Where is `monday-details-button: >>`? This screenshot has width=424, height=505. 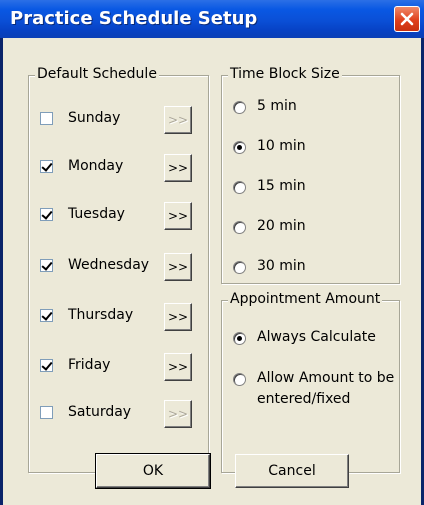 monday-details-button: >> is located at coordinates (178, 168).